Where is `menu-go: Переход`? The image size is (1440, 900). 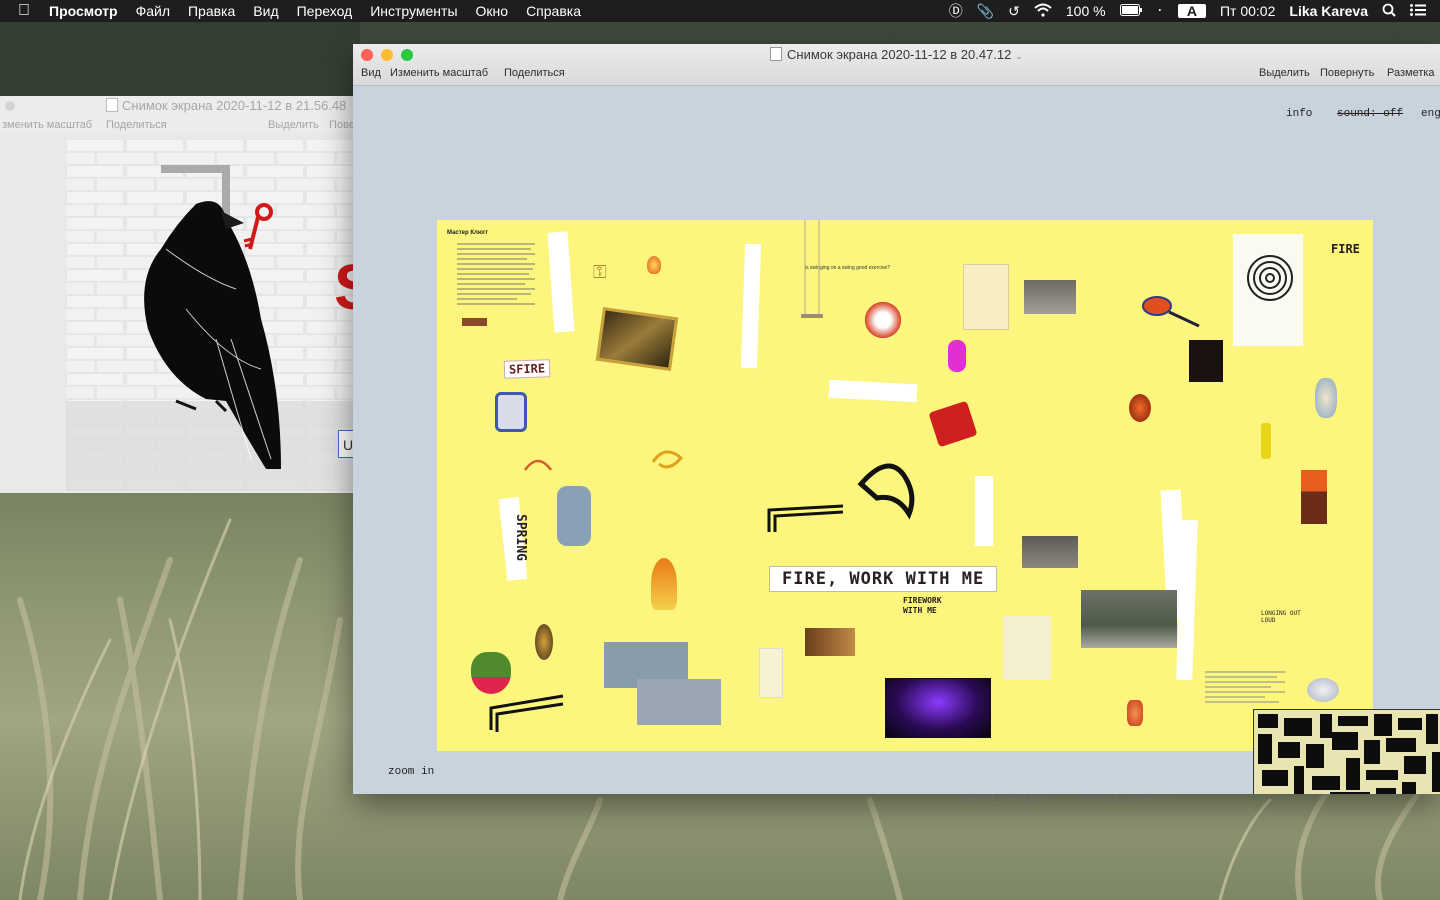 menu-go: Переход is located at coordinates (325, 11).